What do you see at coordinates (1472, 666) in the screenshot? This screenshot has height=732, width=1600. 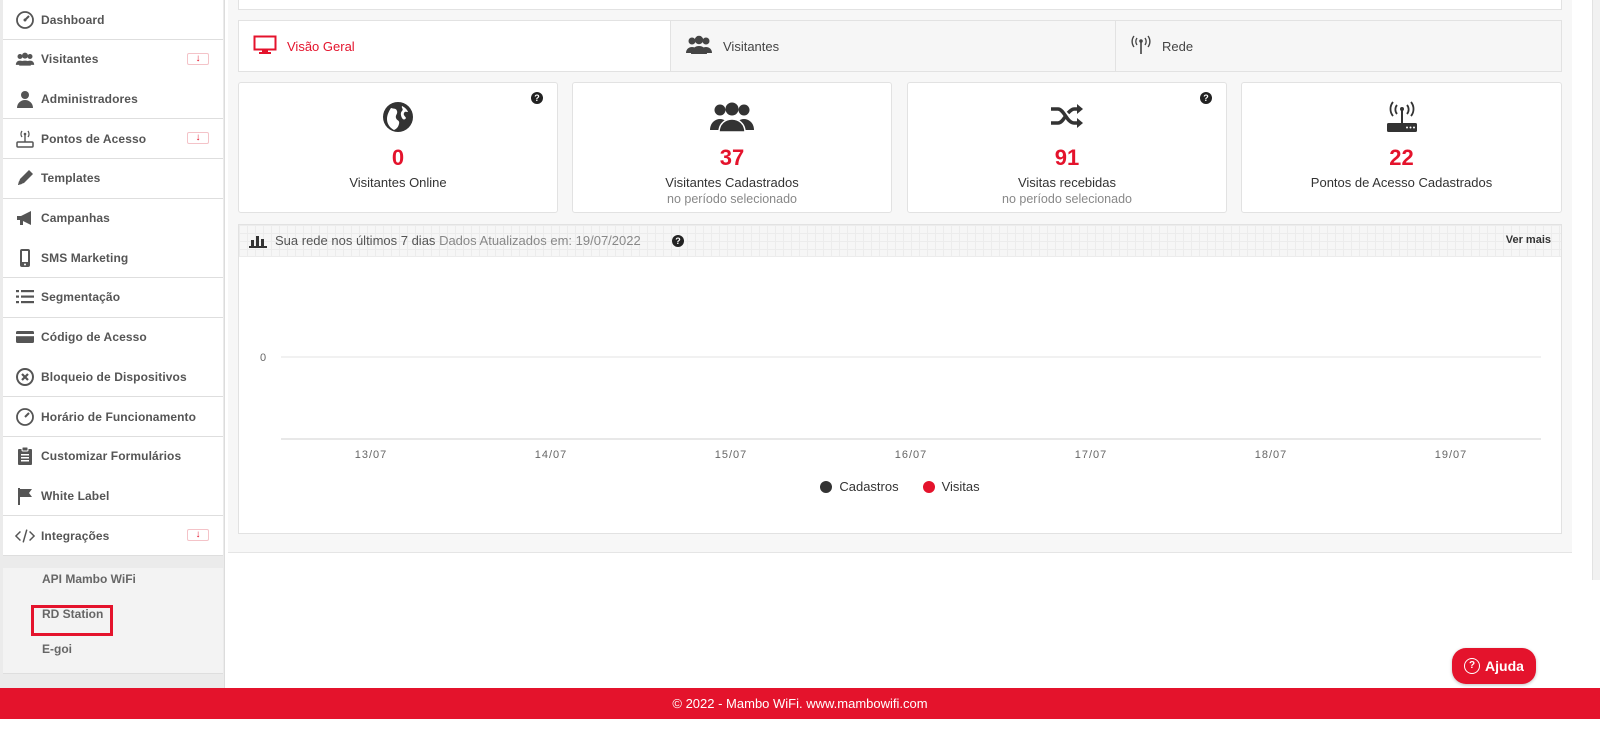 I see `question-icon: ?` at bounding box center [1472, 666].